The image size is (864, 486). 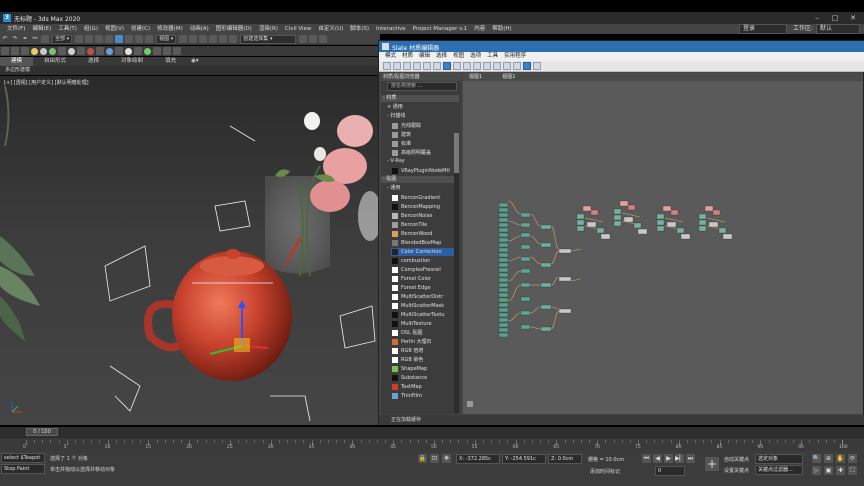 I want to click on menu-tools: 工具(T), so click(x=67, y=29).